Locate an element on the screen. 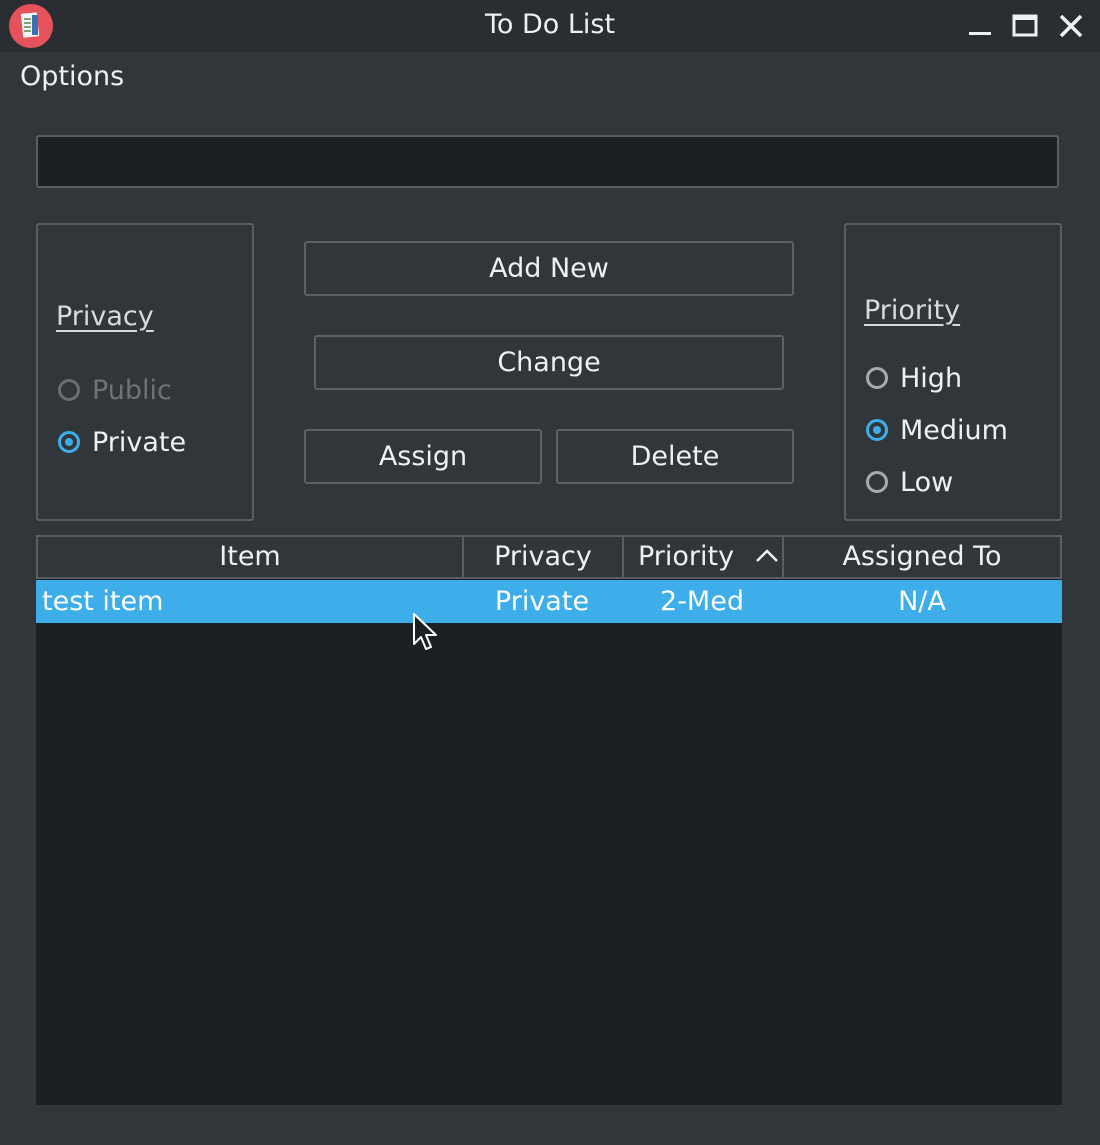 This screenshot has width=1100, height=1145. radio-medium-label: Medium is located at coordinates (954, 430).